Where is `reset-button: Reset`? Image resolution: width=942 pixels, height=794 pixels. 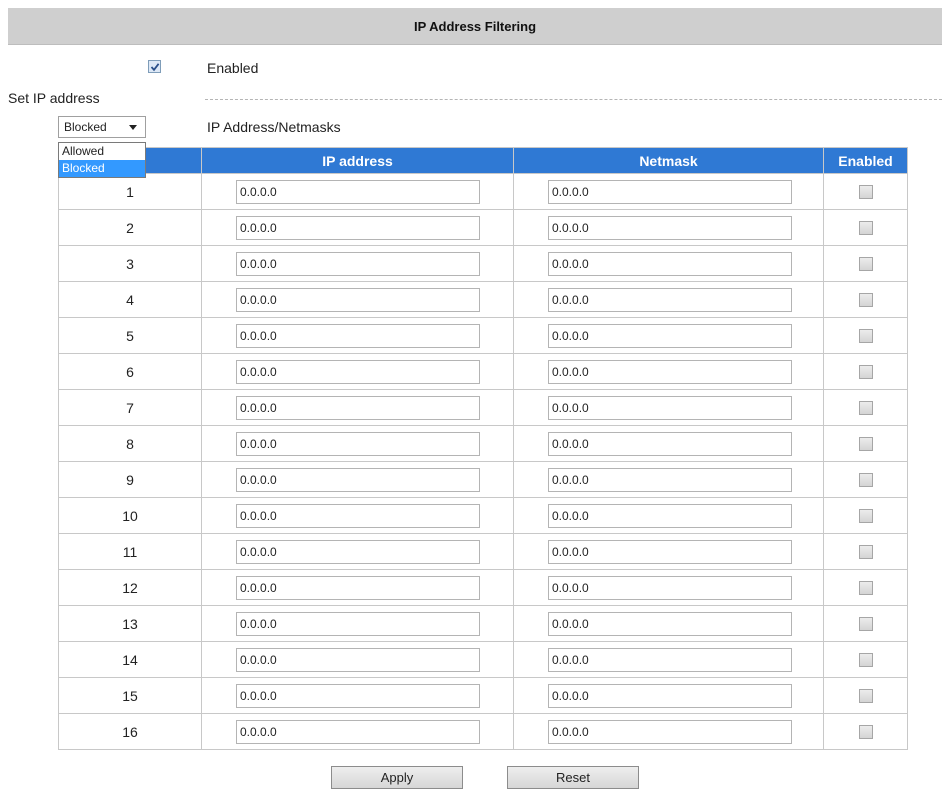
reset-button: Reset is located at coordinates (573, 777).